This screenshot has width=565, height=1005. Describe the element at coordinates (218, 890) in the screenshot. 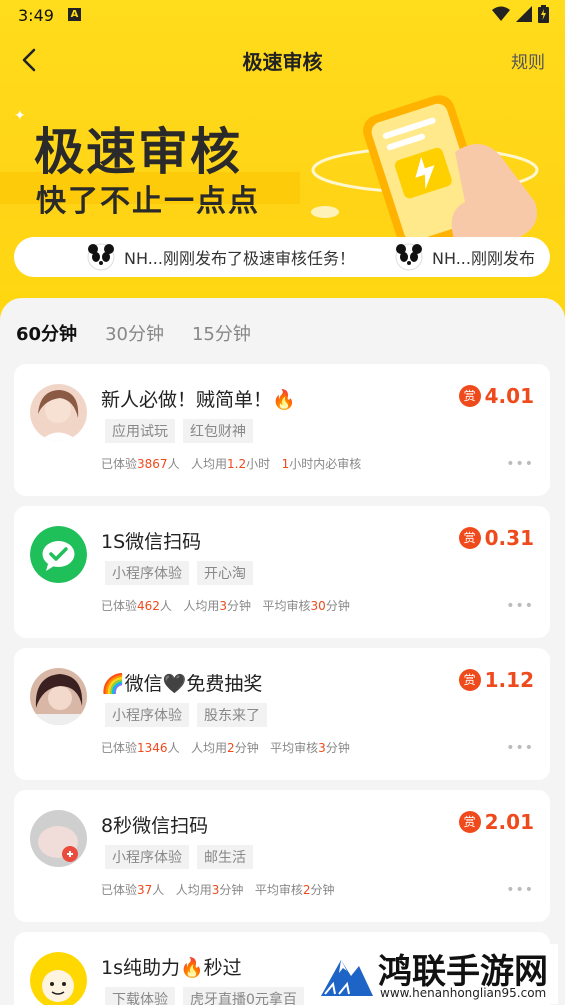

I see `task-stats: 已体验37人 人均用3分钟 平均审核2分钟` at that location.